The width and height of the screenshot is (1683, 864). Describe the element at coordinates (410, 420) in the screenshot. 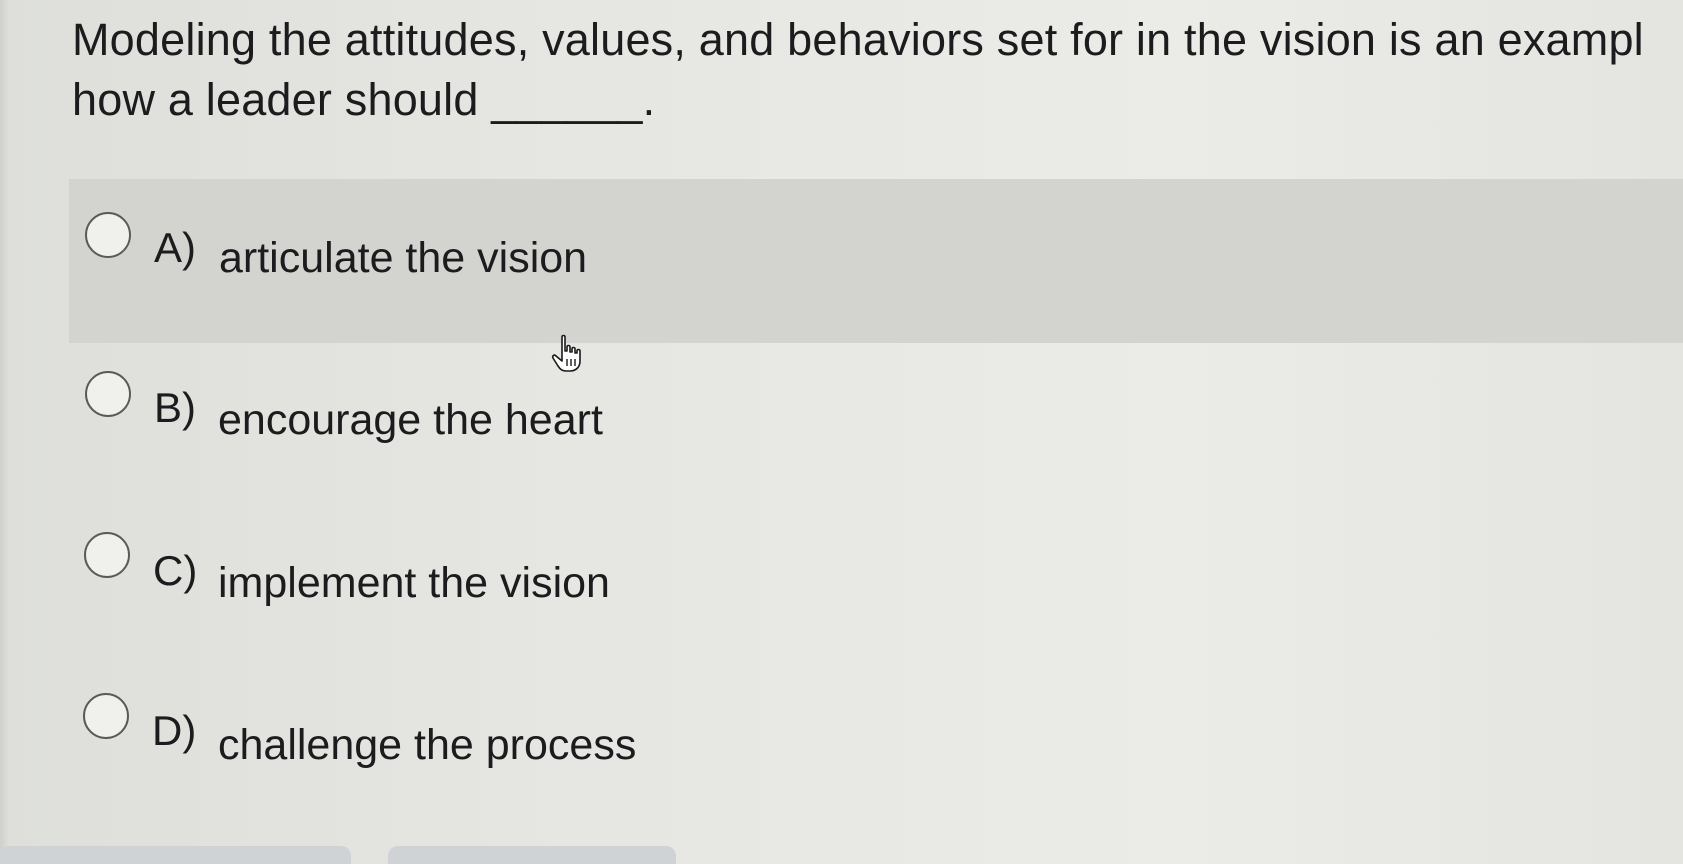

I see `option-b-text: encourage the heart` at that location.